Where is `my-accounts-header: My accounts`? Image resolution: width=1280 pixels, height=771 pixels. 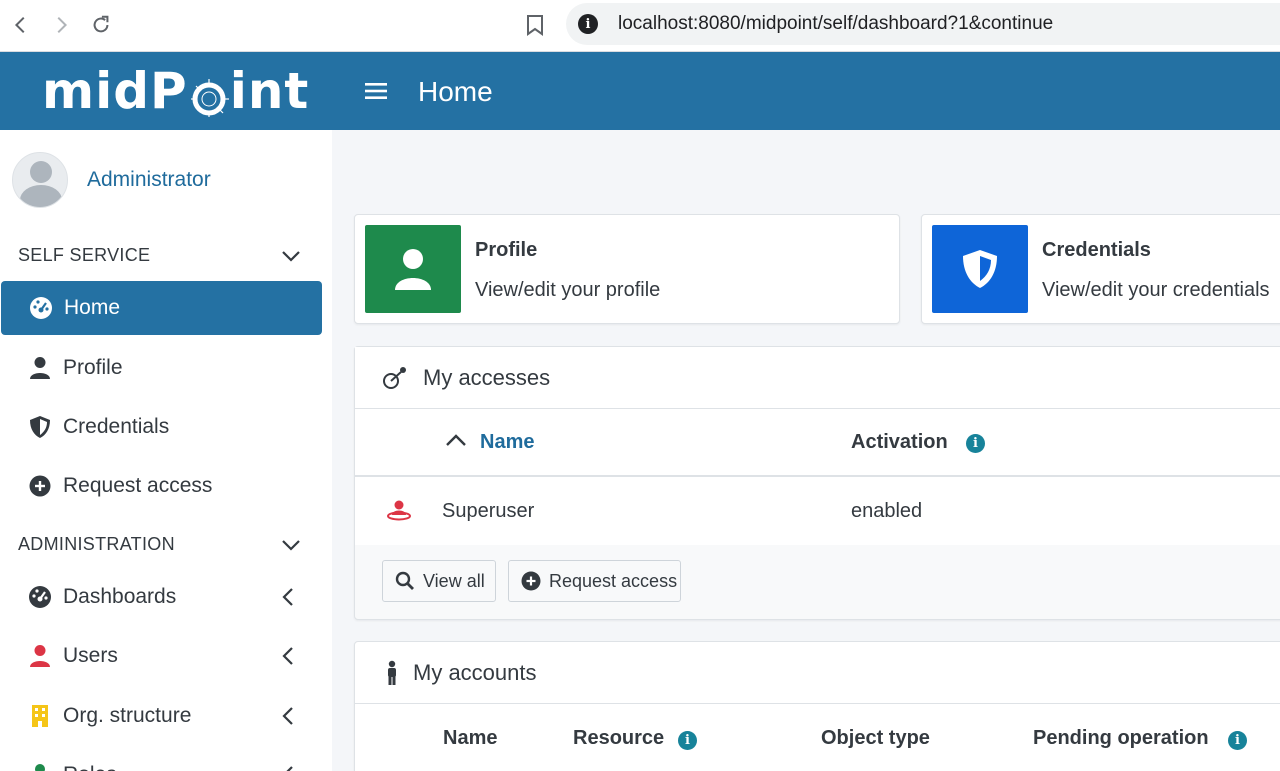 my-accounts-header: My accounts is located at coordinates (817, 673).